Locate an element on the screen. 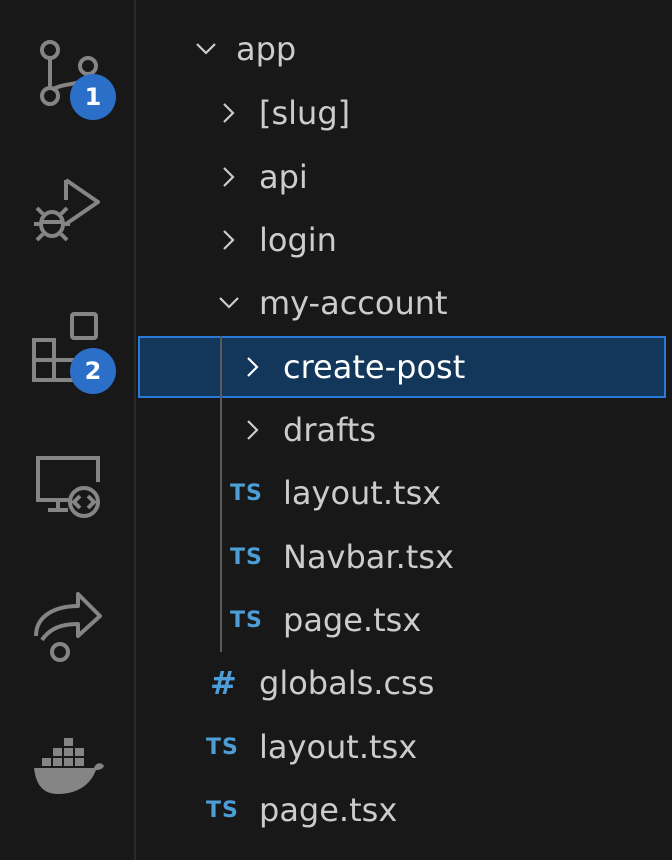 Image resolution: width=672 pixels, height=860 pixels. tree-item-label: app is located at coordinates (266, 49).